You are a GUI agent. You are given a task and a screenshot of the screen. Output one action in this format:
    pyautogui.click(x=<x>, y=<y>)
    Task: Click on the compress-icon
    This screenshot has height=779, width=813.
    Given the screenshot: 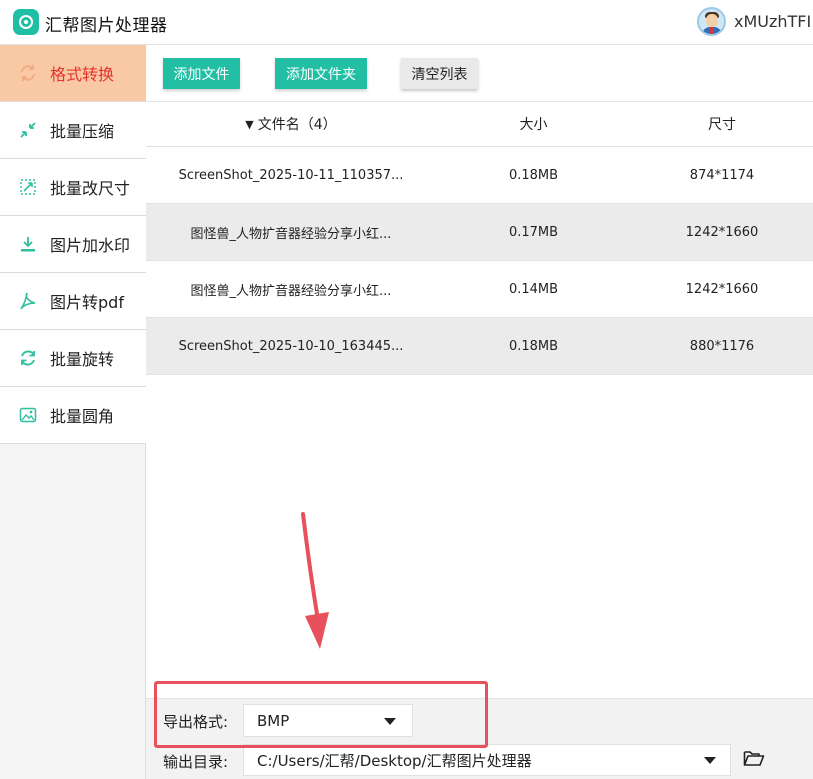 What is the action you would take?
    pyautogui.click(x=28, y=130)
    